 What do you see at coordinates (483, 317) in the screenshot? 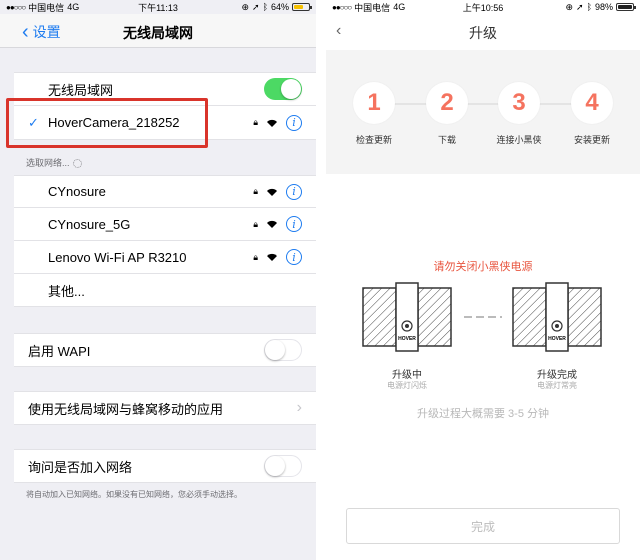
I see `progress-dash` at bounding box center [483, 317].